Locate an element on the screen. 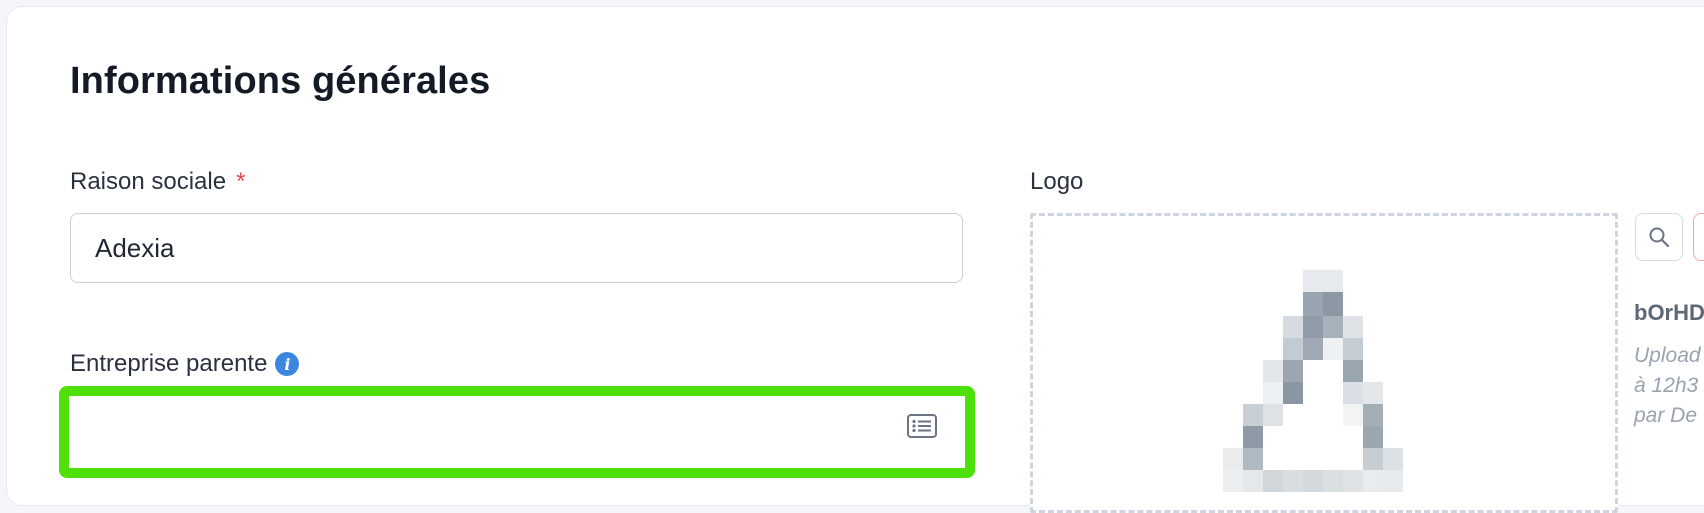  preview-logo-button is located at coordinates (1659, 237).